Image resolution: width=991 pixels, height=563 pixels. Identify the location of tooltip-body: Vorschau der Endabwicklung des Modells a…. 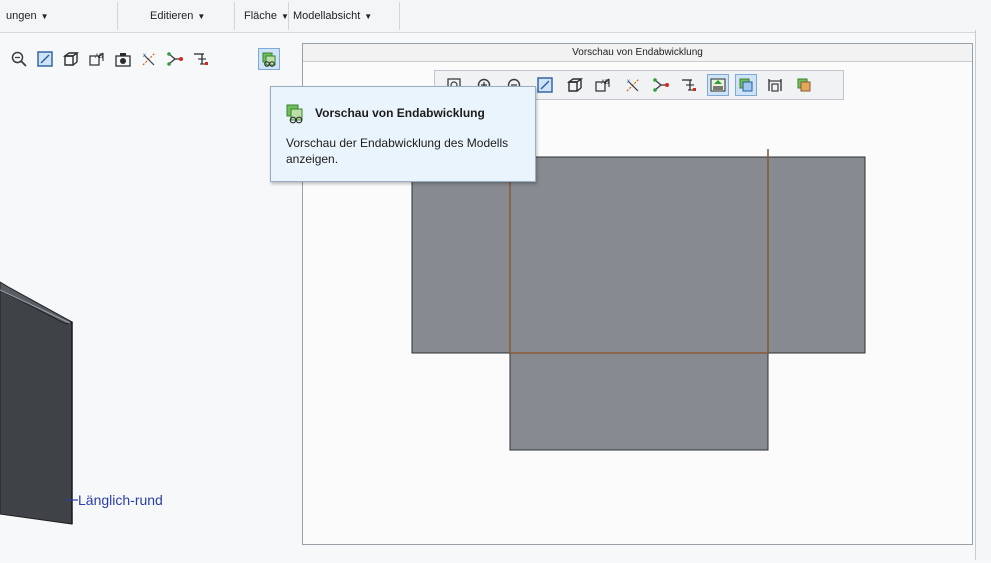
(397, 151).